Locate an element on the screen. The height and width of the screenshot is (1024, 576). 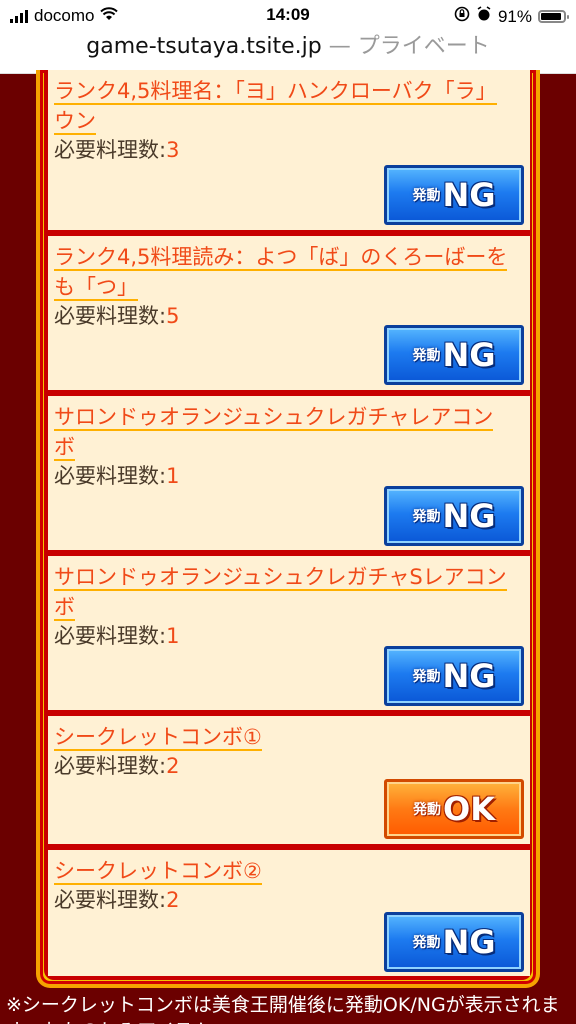
battery-icon is located at coordinates (553, 16).